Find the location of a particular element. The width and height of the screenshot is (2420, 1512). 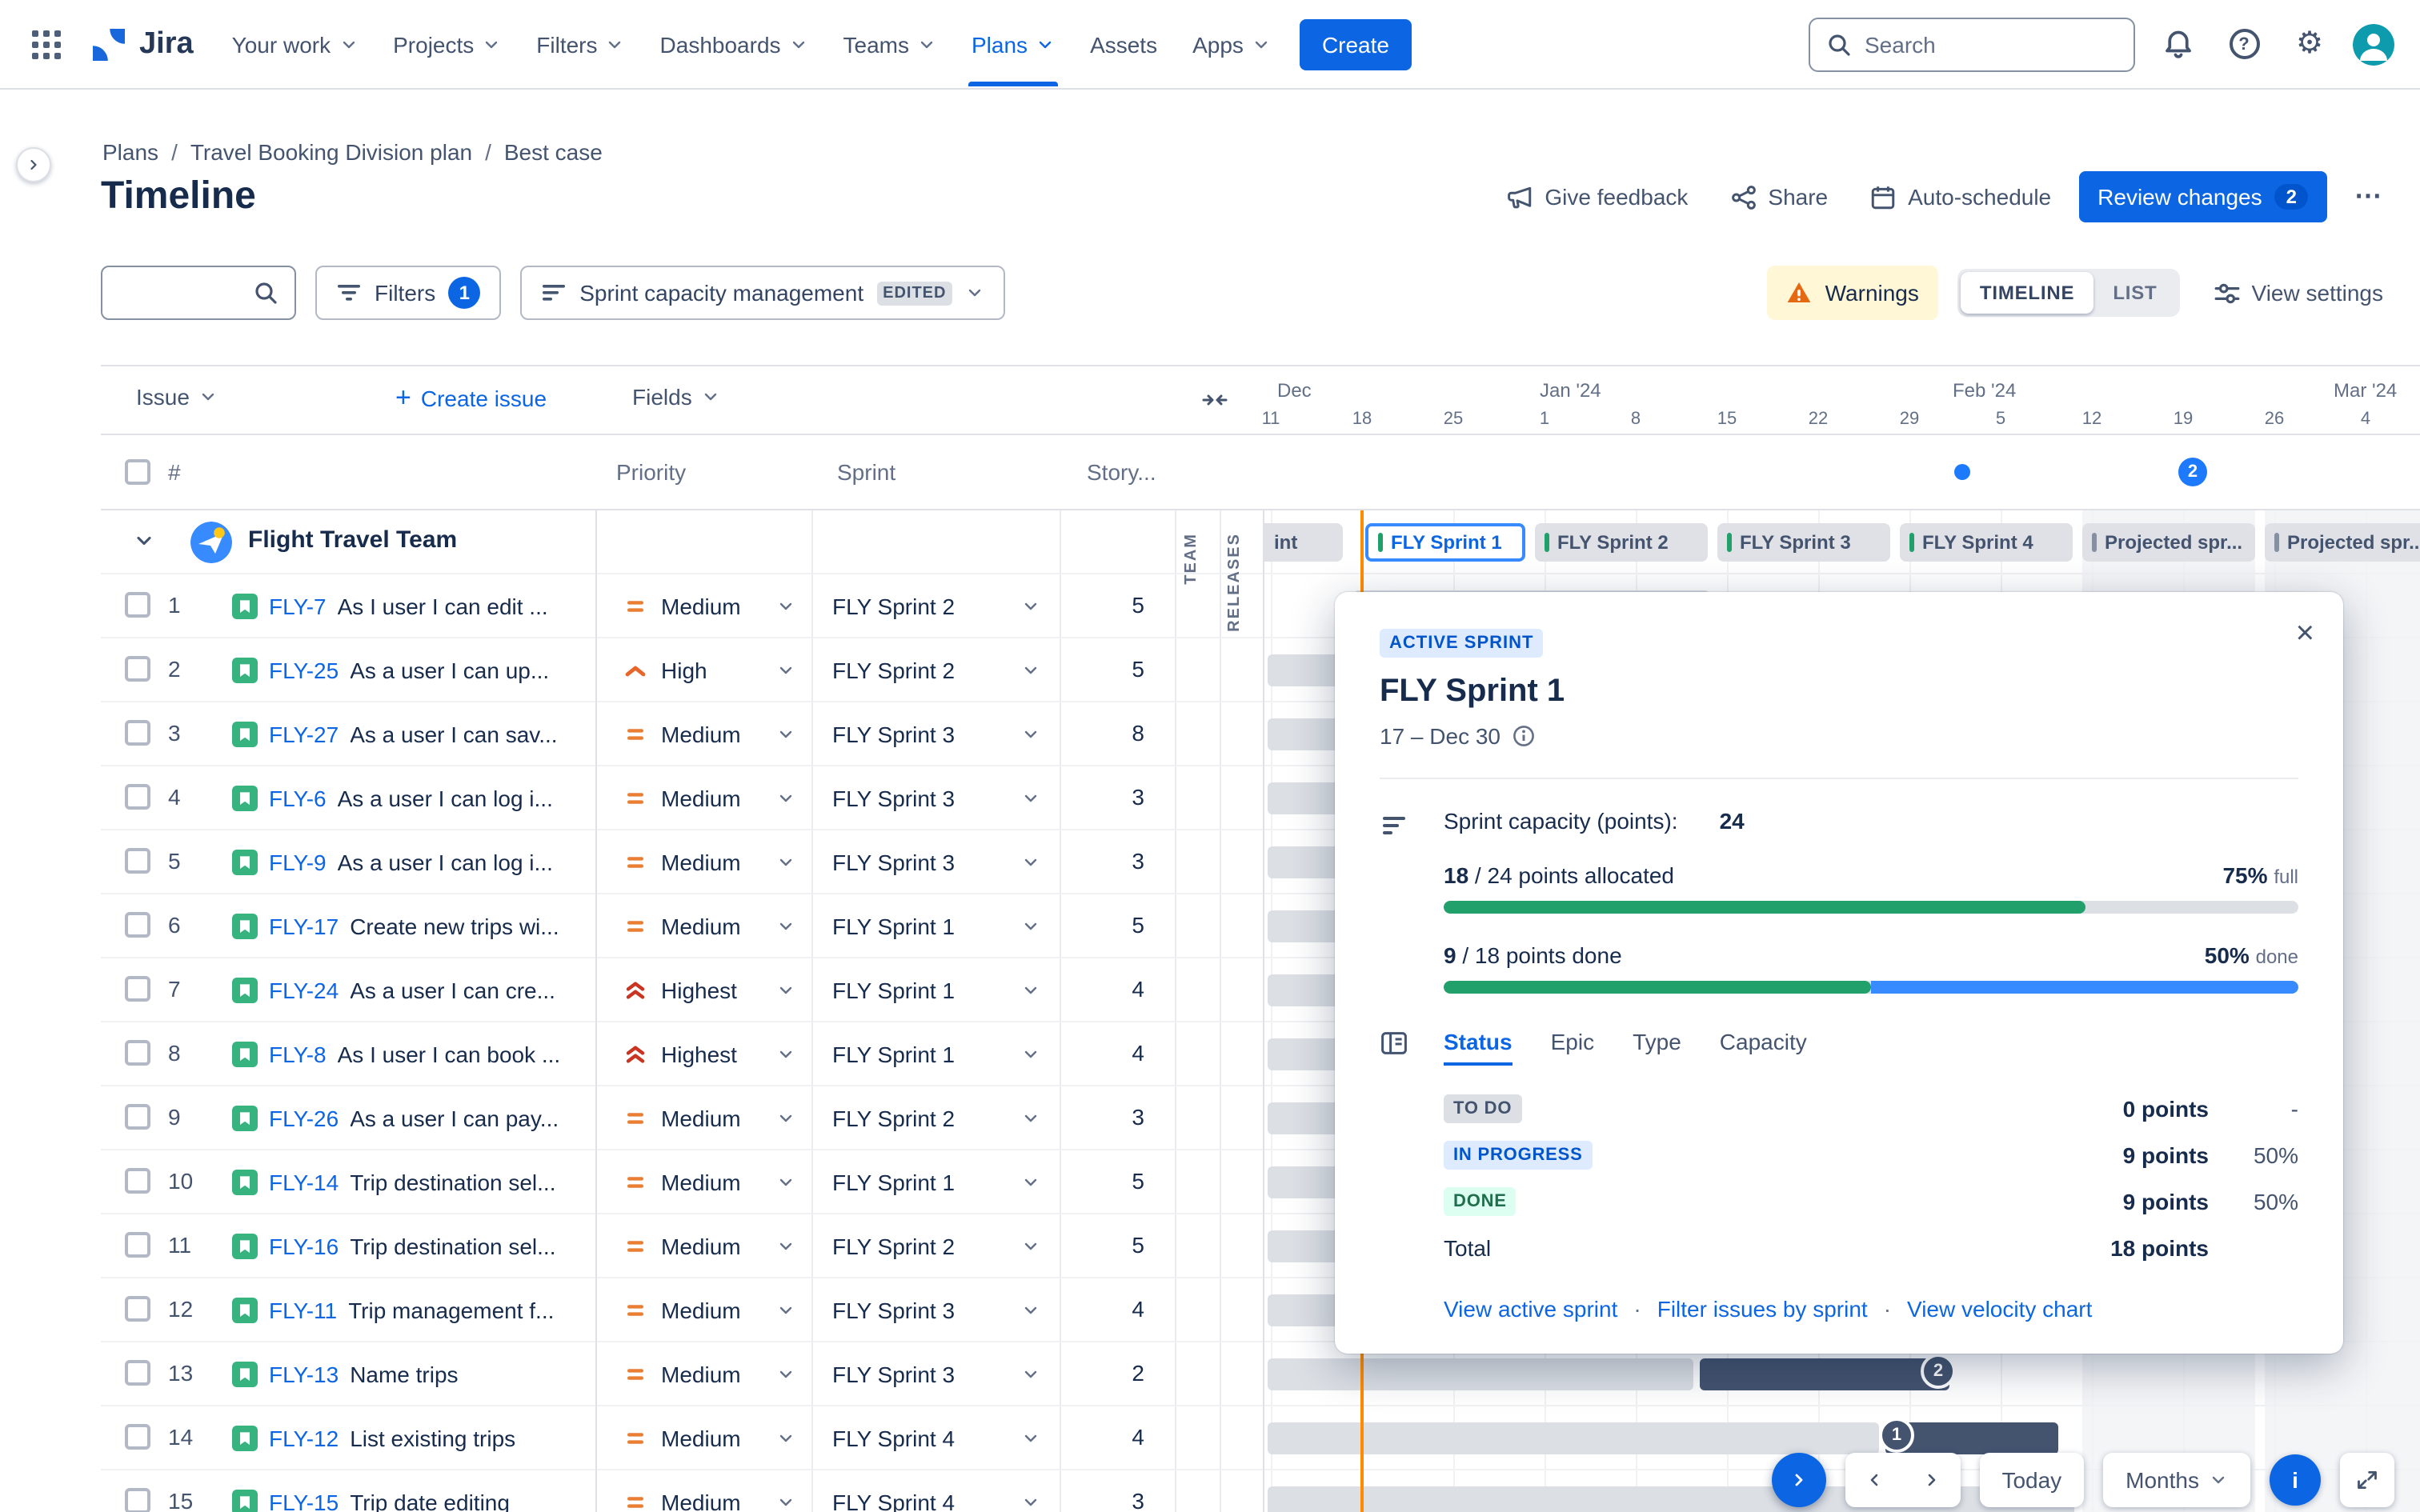

issue-key-link: FLY-6 is located at coordinates (298, 797).